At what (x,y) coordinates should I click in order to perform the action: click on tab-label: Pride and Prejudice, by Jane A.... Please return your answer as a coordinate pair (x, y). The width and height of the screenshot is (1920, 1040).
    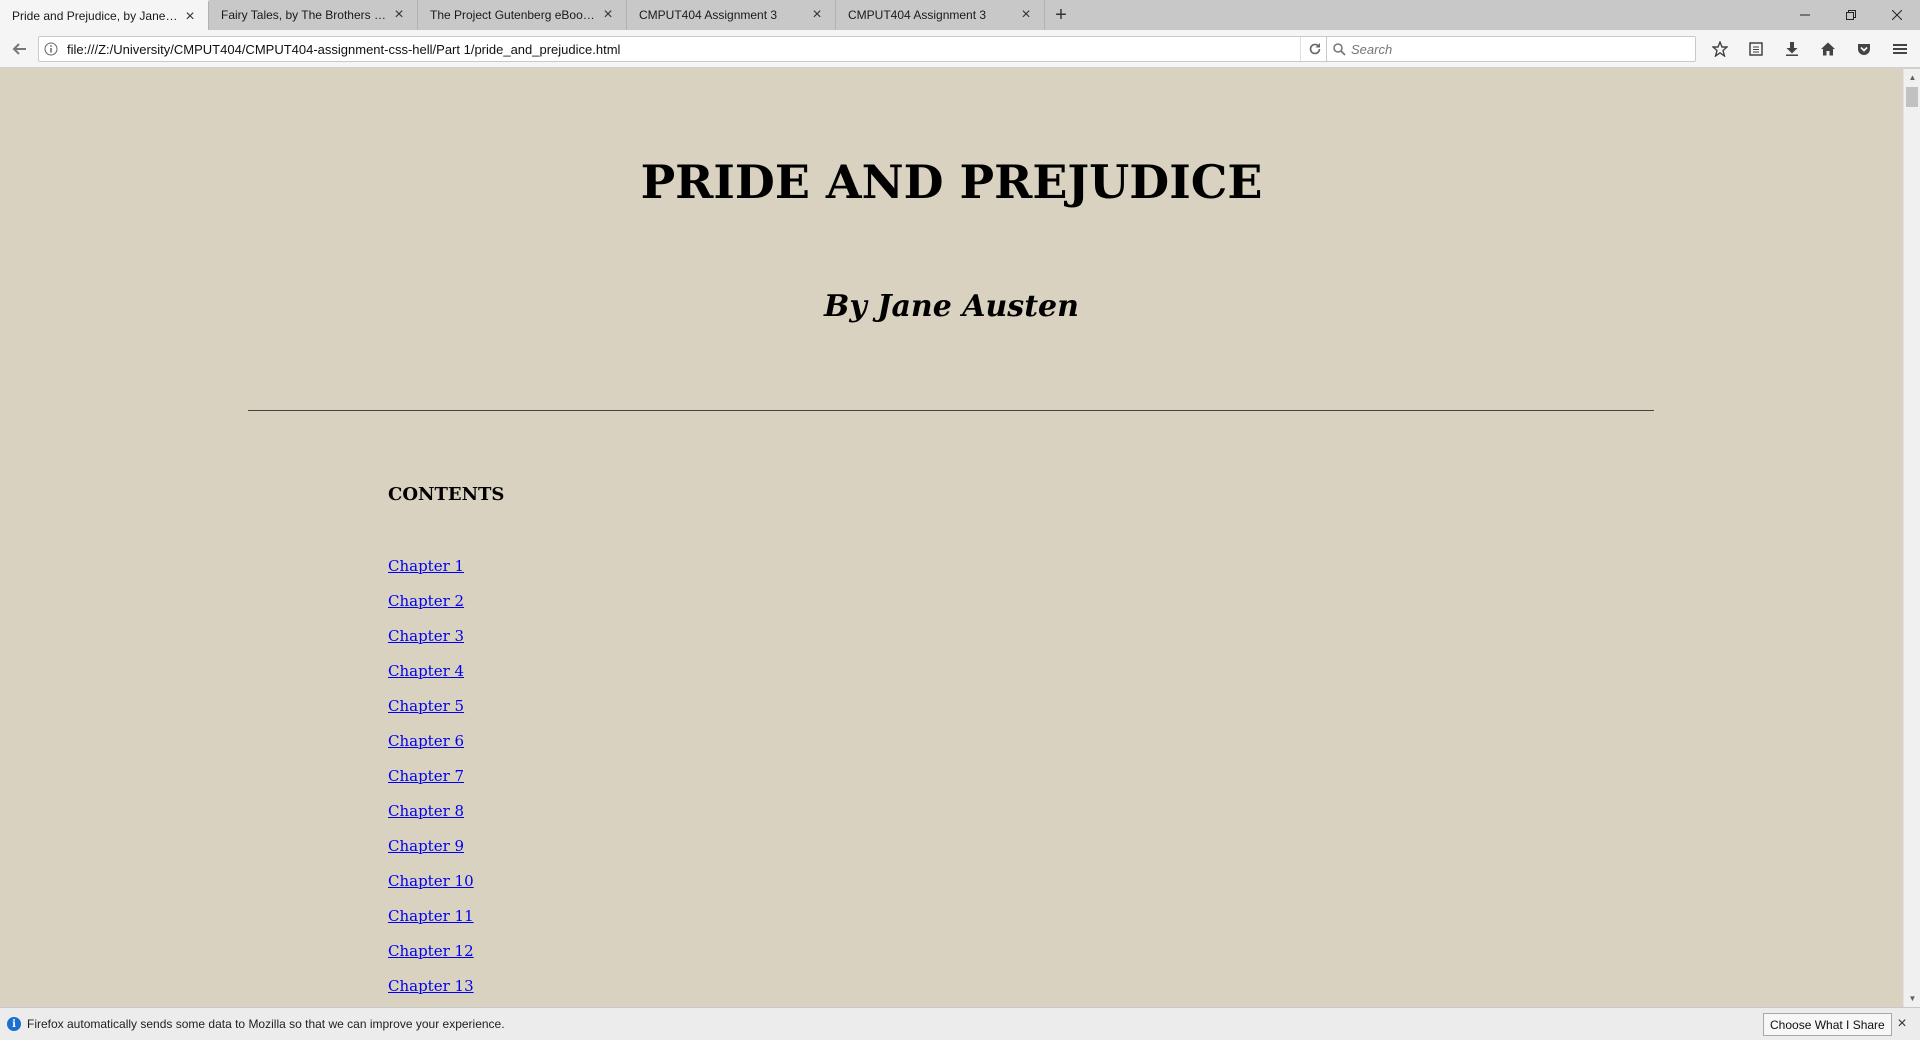
    Looking at the image, I should click on (95, 16).